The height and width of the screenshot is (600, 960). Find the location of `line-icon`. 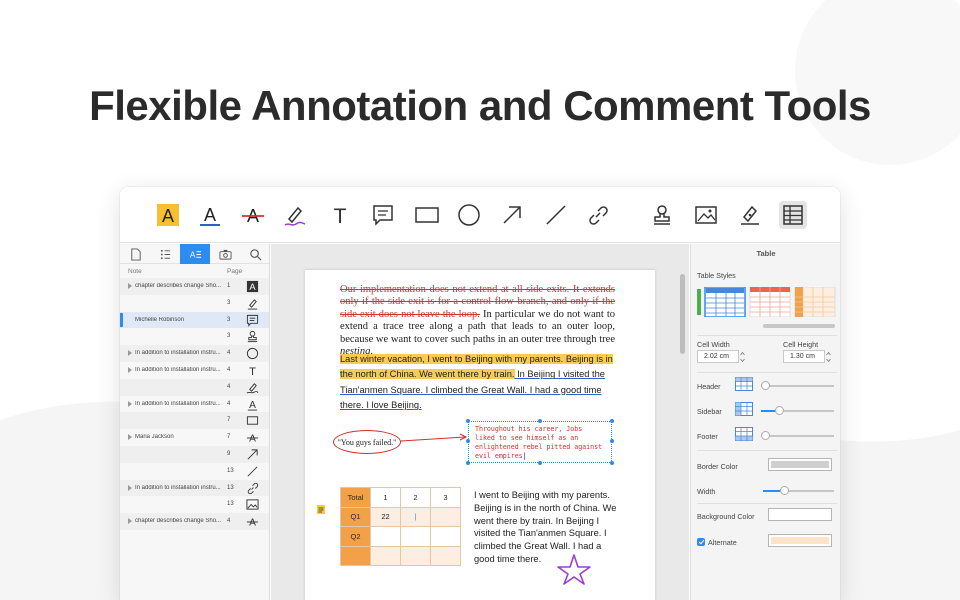

line-icon is located at coordinates (556, 215).